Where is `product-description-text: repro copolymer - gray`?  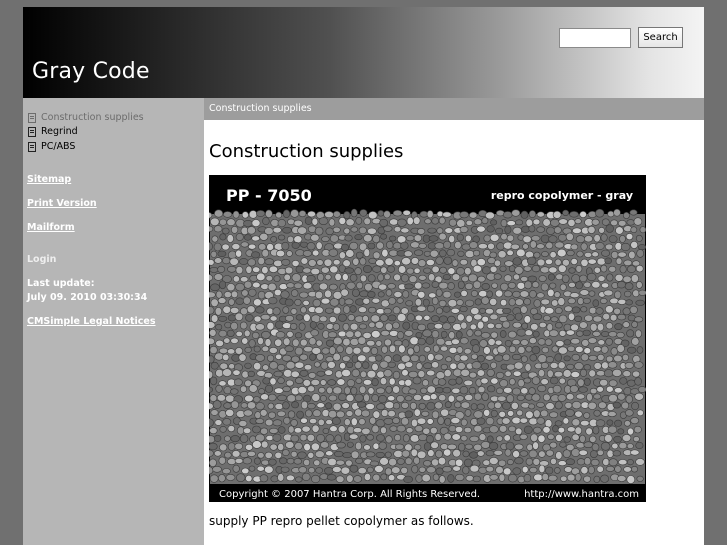
product-description-text: repro copolymer - gray is located at coordinates (562, 195).